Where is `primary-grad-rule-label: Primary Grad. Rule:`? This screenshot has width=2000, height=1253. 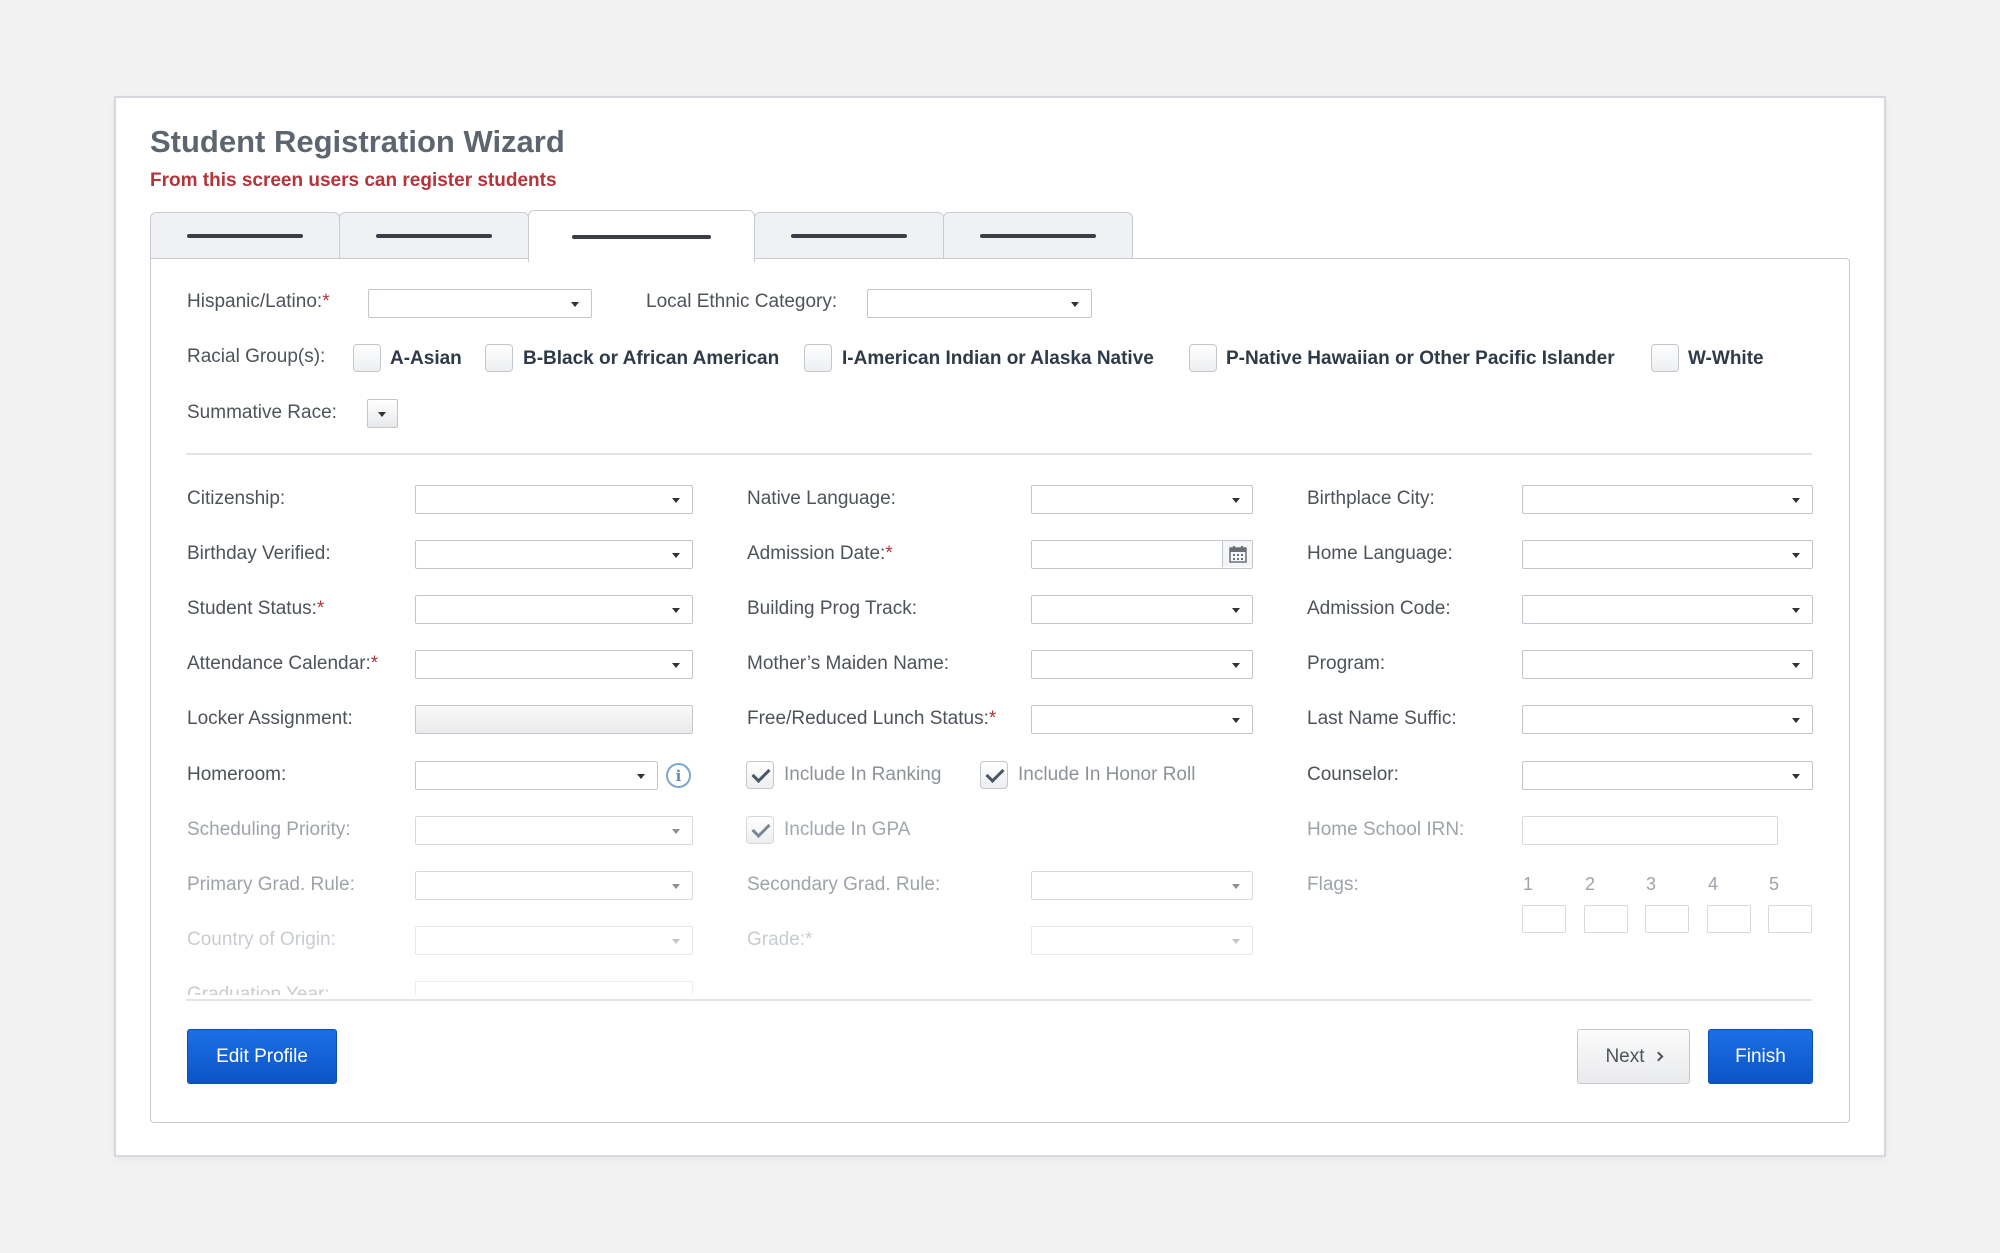
primary-grad-rule-label: Primary Grad. Rule: is located at coordinates (271, 884).